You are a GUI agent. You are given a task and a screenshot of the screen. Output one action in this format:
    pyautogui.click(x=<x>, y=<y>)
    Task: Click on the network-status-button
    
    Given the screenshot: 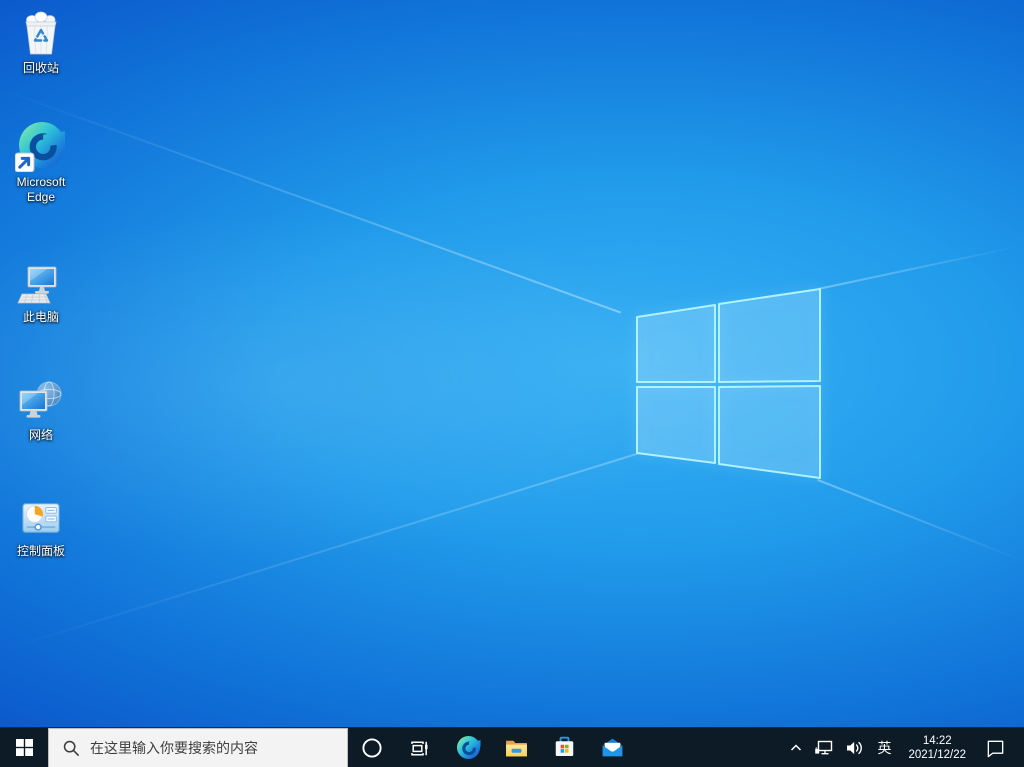 What is the action you would take?
    pyautogui.click(x=824, y=747)
    